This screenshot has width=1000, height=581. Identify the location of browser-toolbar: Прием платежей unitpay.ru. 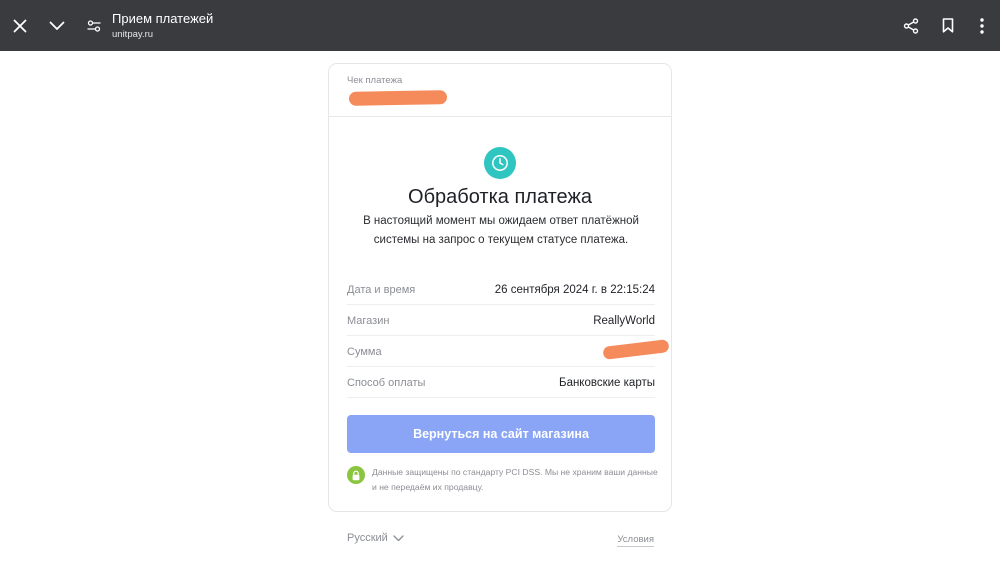
(500, 25).